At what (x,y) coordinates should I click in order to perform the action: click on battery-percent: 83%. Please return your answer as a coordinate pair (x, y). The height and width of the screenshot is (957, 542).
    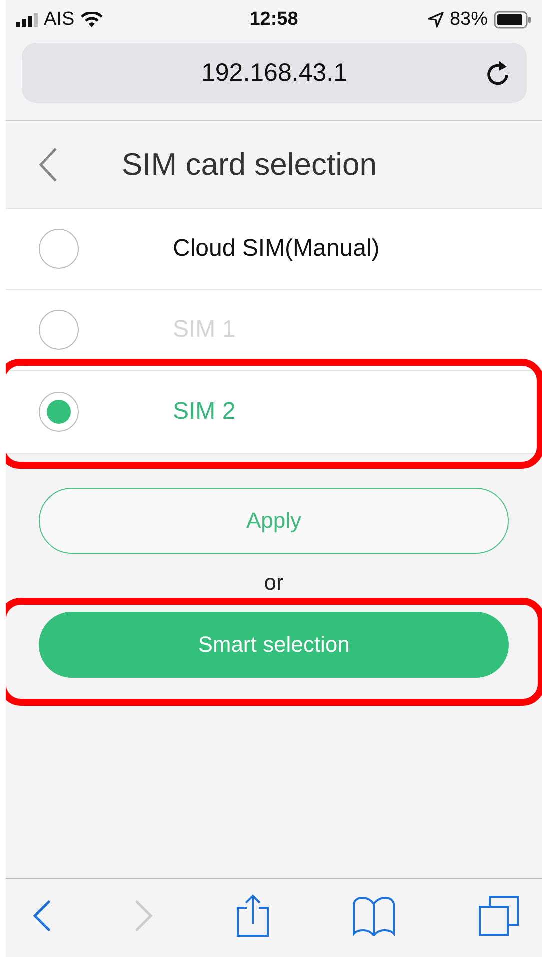
    Looking at the image, I should click on (469, 20).